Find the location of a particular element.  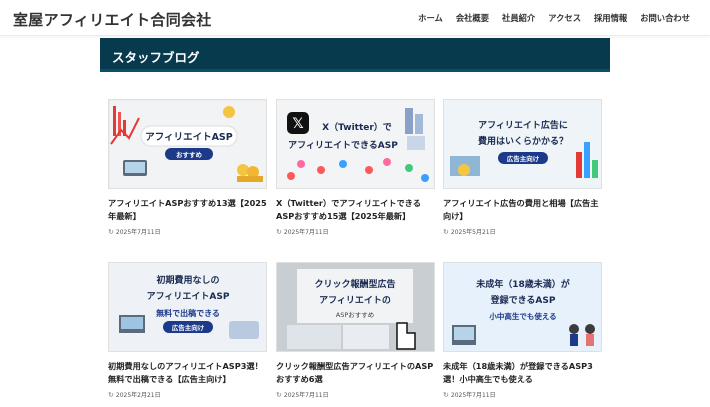

thumb-line3: 無料で出稿できる is located at coordinates (188, 313).